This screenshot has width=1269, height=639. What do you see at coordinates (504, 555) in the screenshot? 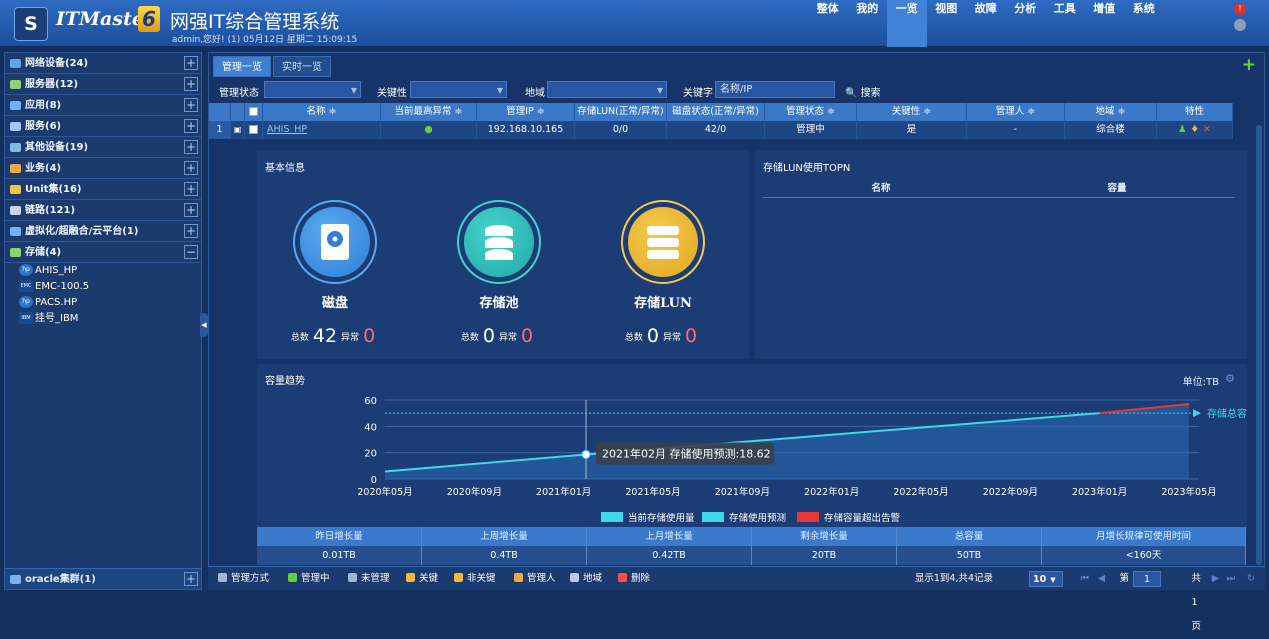
I see `stats-value-cell: 0.4TB` at bounding box center [504, 555].